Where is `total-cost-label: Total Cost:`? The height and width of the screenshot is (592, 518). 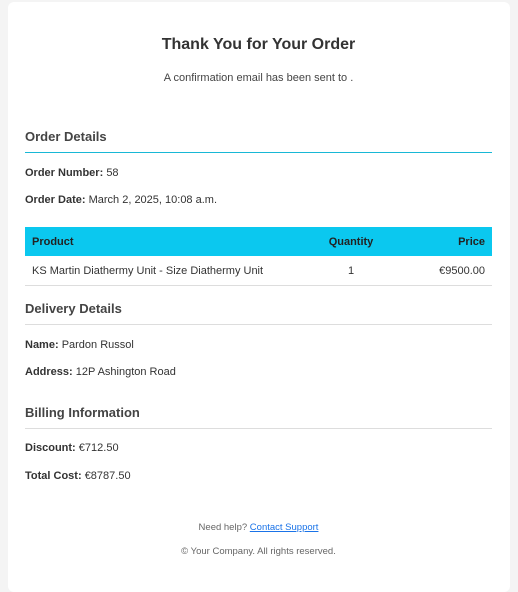 total-cost-label: Total Cost: is located at coordinates (53, 476).